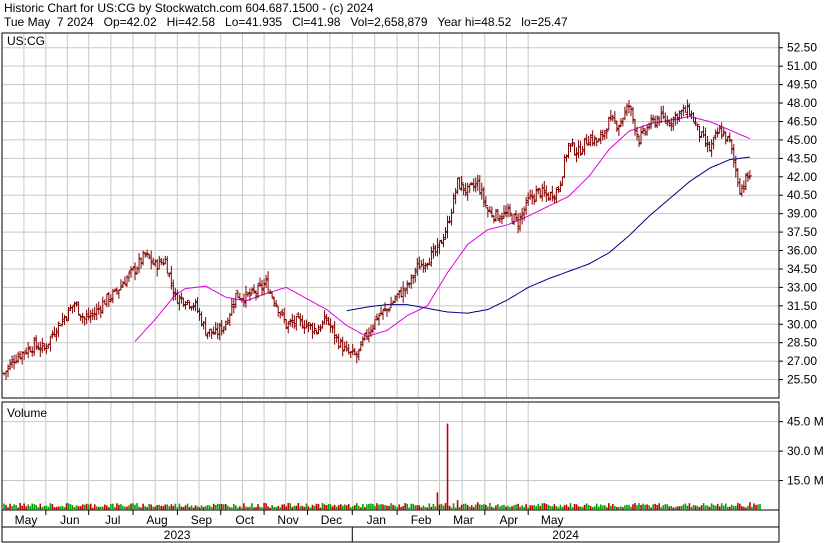  I want to click on y-tick-label: 39.00, so click(802, 214).